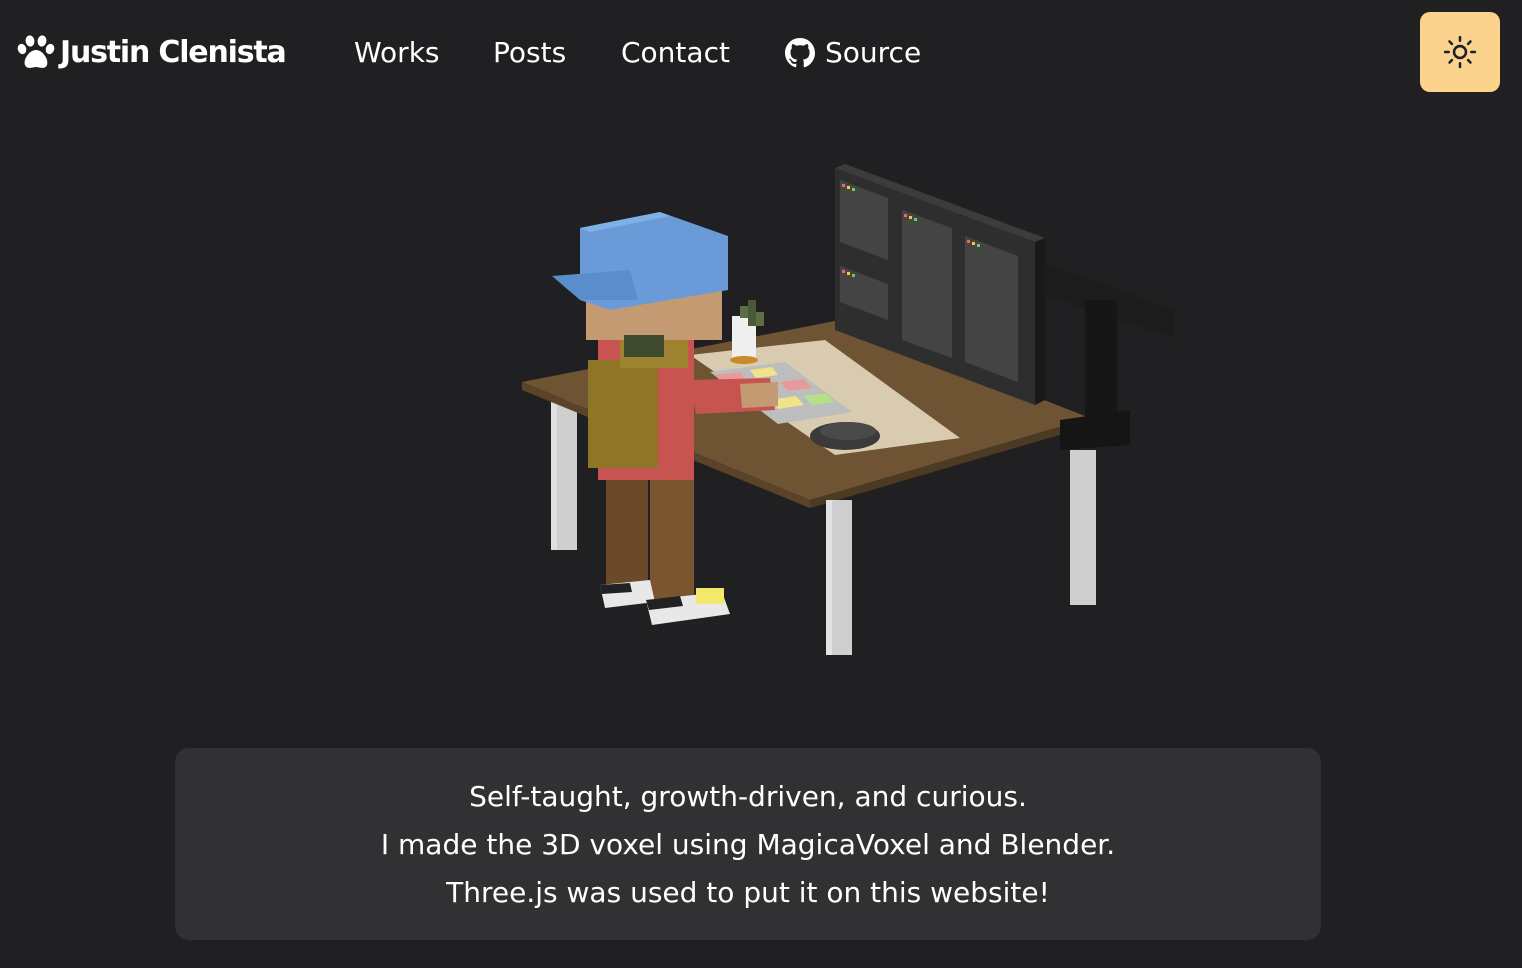 This screenshot has width=1522, height=968. What do you see at coordinates (623, 414) in the screenshot?
I see `character-backpack` at bounding box center [623, 414].